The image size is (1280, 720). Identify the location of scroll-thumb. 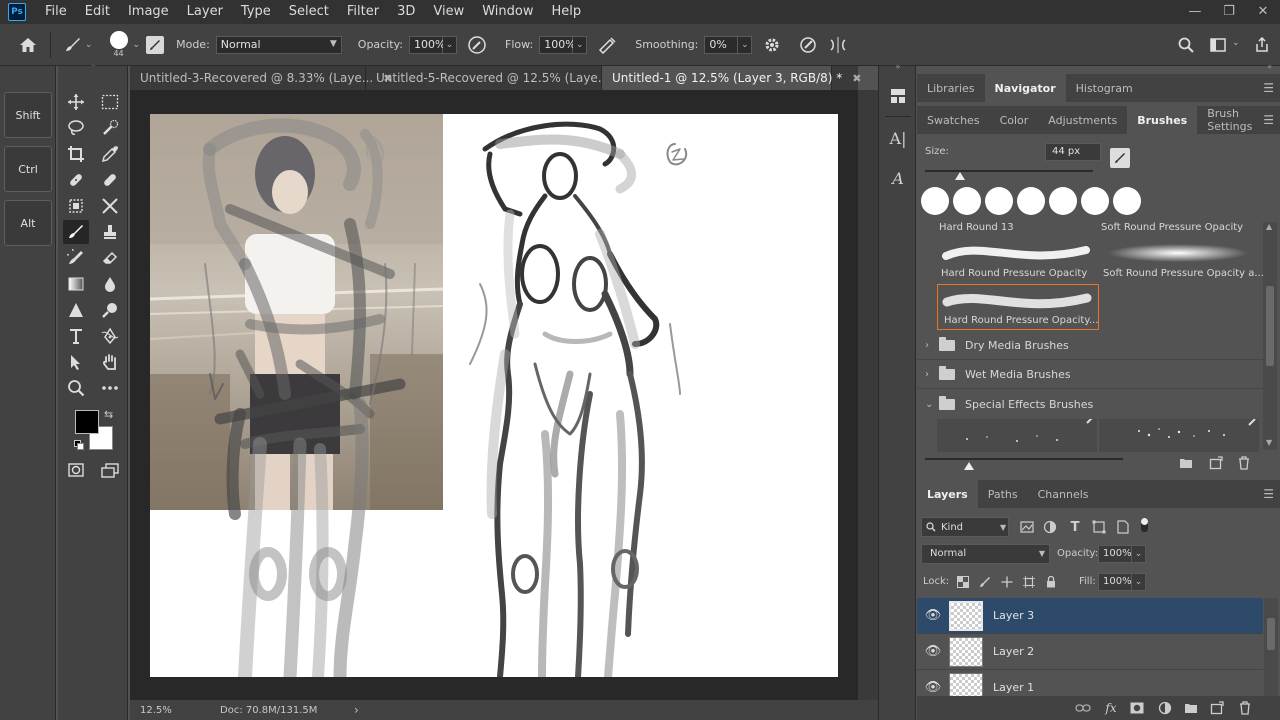
(1271, 634).